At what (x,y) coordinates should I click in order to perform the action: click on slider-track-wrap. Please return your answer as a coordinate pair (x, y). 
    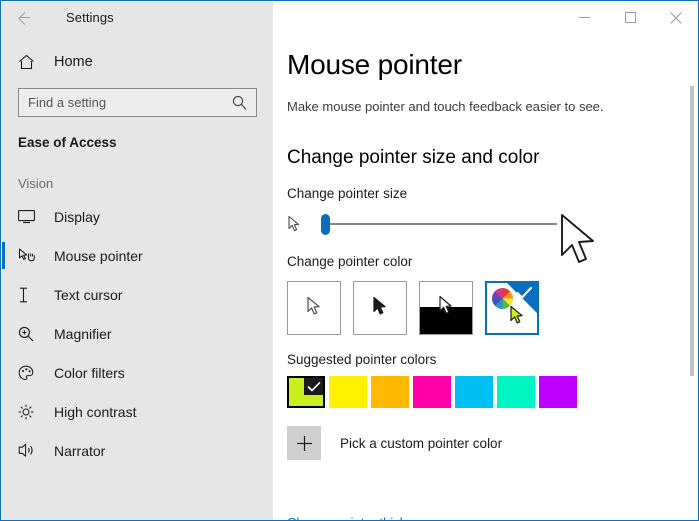
    Looking at the image, I should click on (433, 224).